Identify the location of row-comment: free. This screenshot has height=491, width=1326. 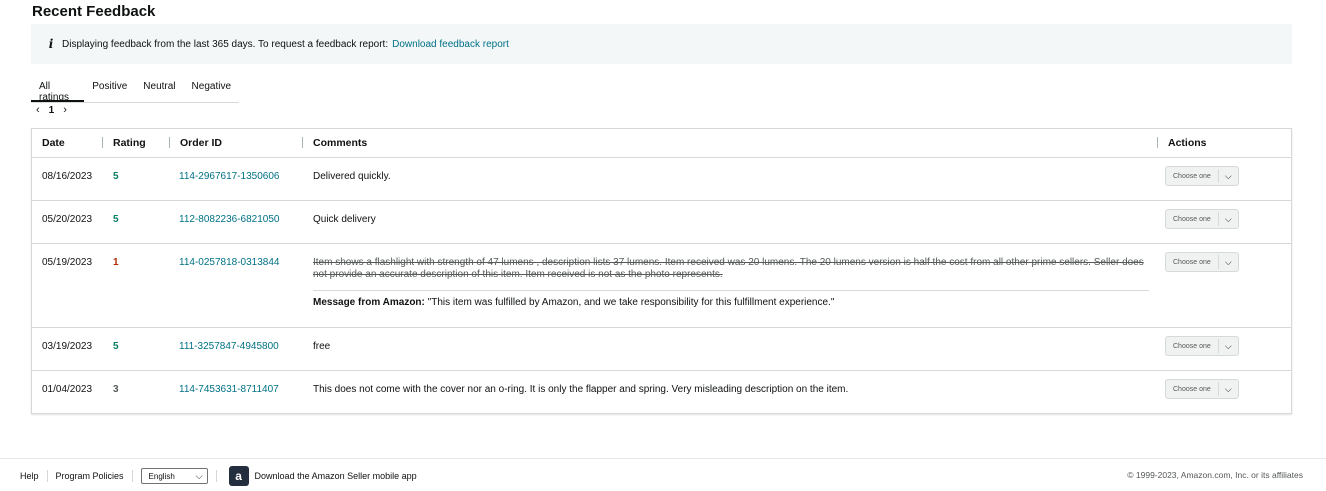
(322, 346).